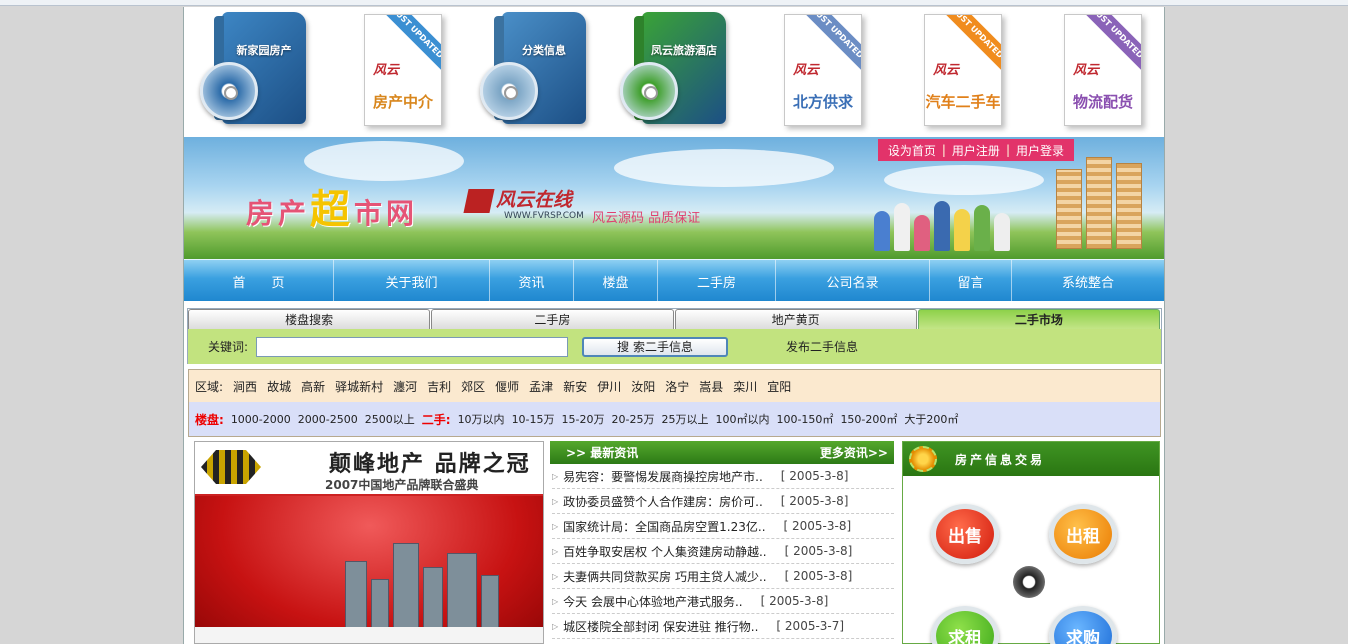 The image size is (1348, 644). I want to click on price-link-used: 150-200㎡, so click(868, 419).